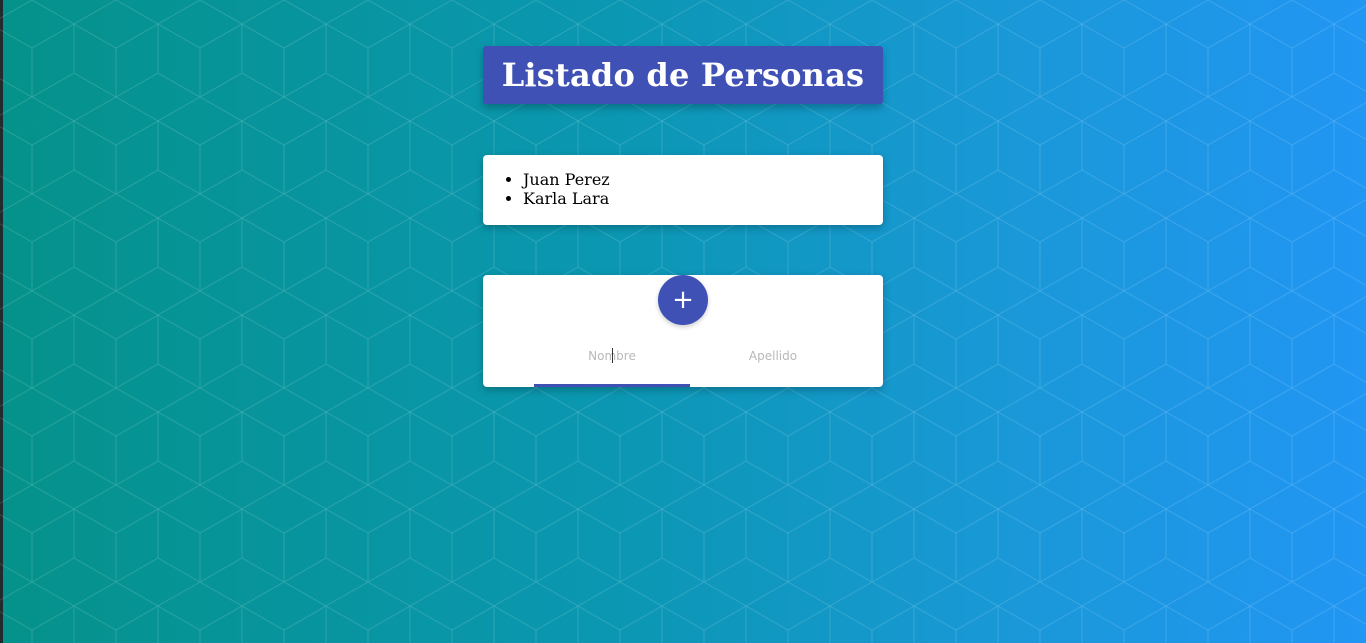 Image resolution: width=1366 pixels, height=643 pixels. What do you see at coordinates (1, 321) in the screenshot?
I see `window-left-edge` at bounding box center [1, 321].